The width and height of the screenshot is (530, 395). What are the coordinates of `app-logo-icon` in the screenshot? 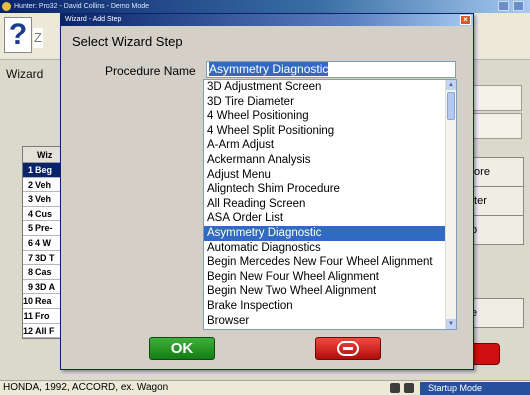 It's located at (6, 6).